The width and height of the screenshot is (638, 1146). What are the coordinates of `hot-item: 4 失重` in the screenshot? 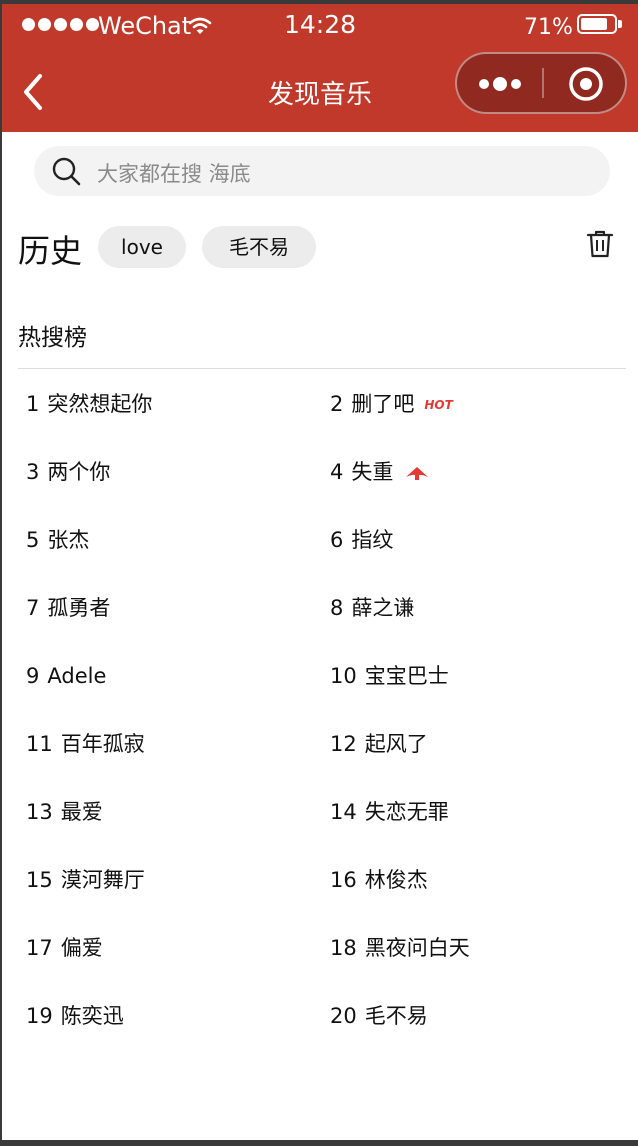 It's located at (380, 472).